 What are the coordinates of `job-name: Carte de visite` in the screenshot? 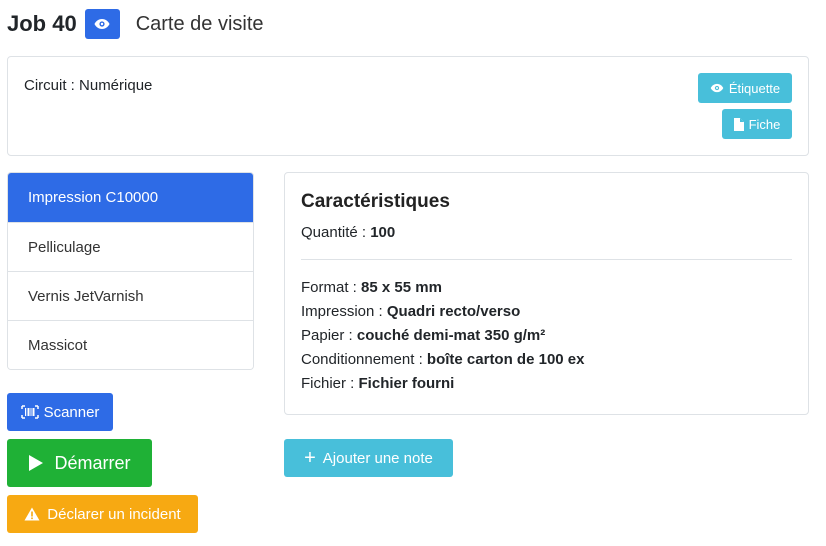 It's located at (199, 23).